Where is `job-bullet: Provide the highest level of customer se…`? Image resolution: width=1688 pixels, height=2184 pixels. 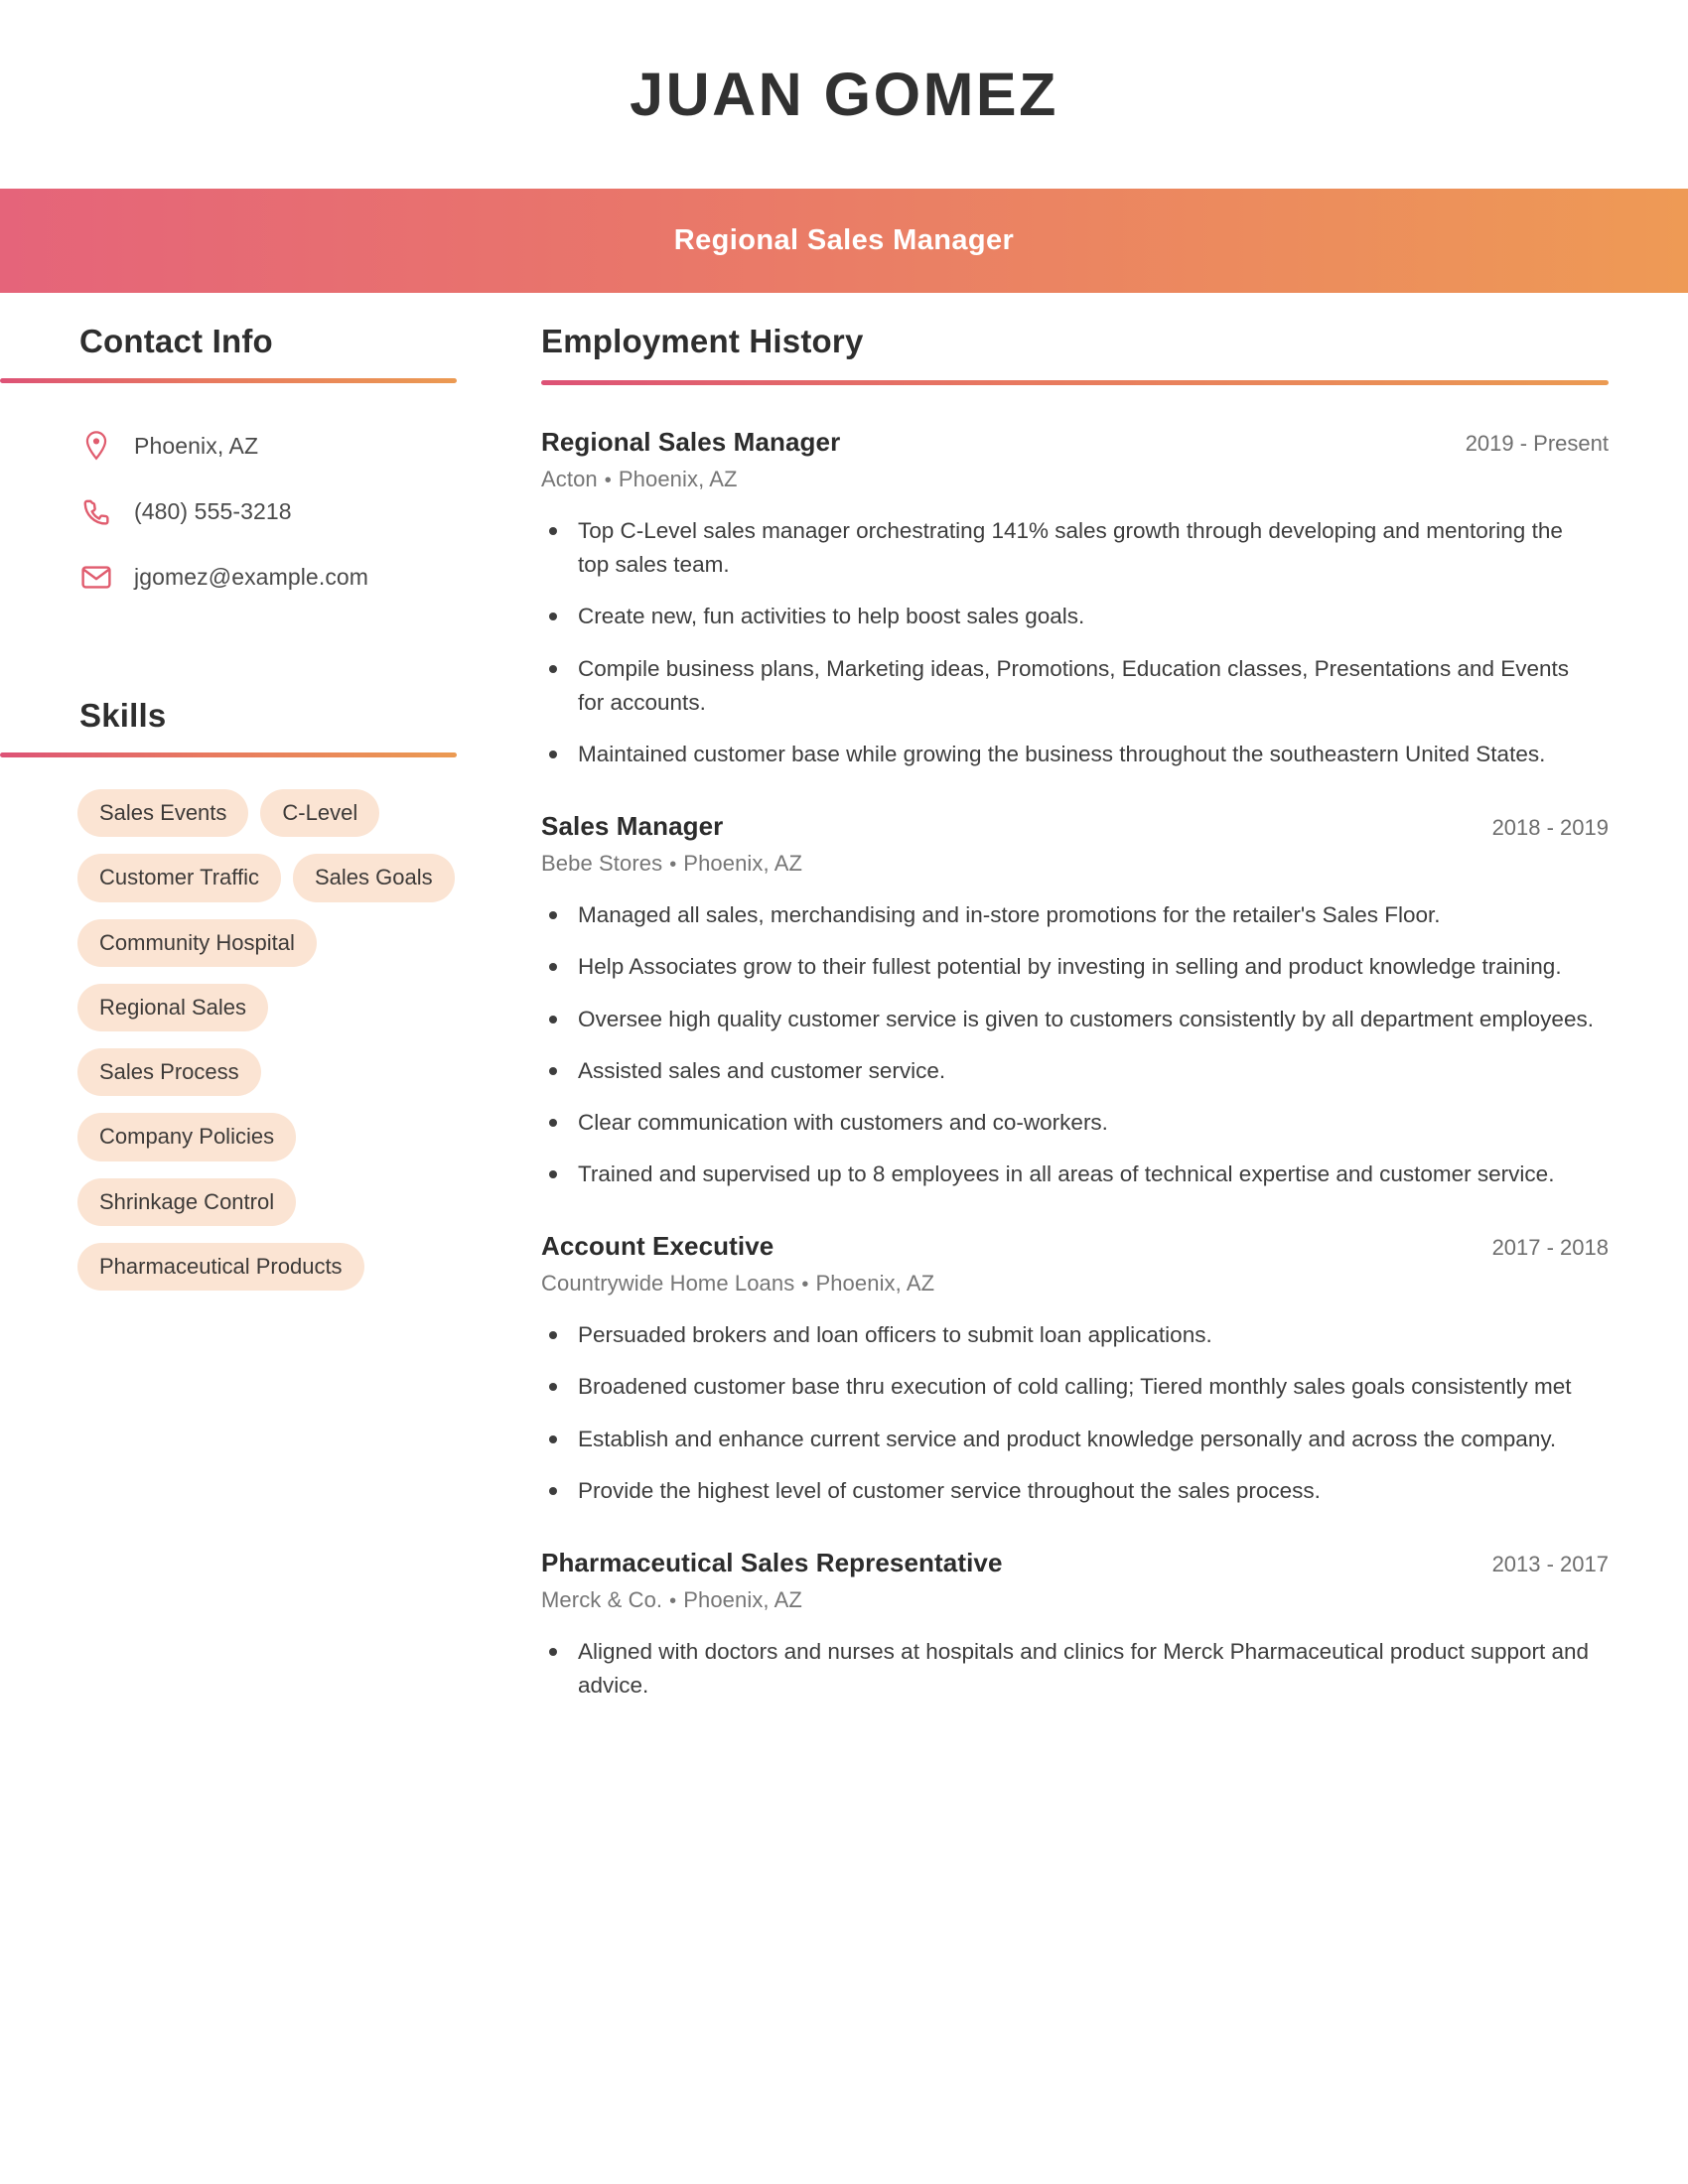
job-bullet: Provide the highest level of customer se… is located at coordinates (1070, 1491).